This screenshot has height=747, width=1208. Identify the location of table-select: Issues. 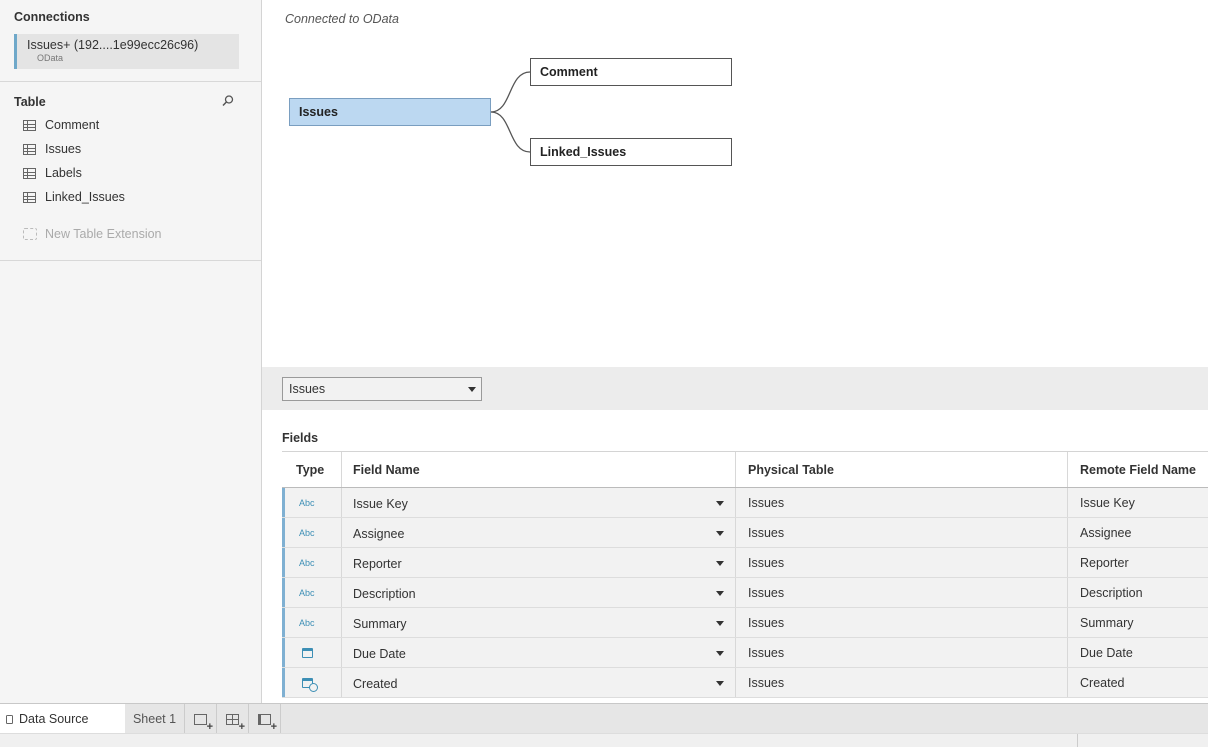
(382, 389).